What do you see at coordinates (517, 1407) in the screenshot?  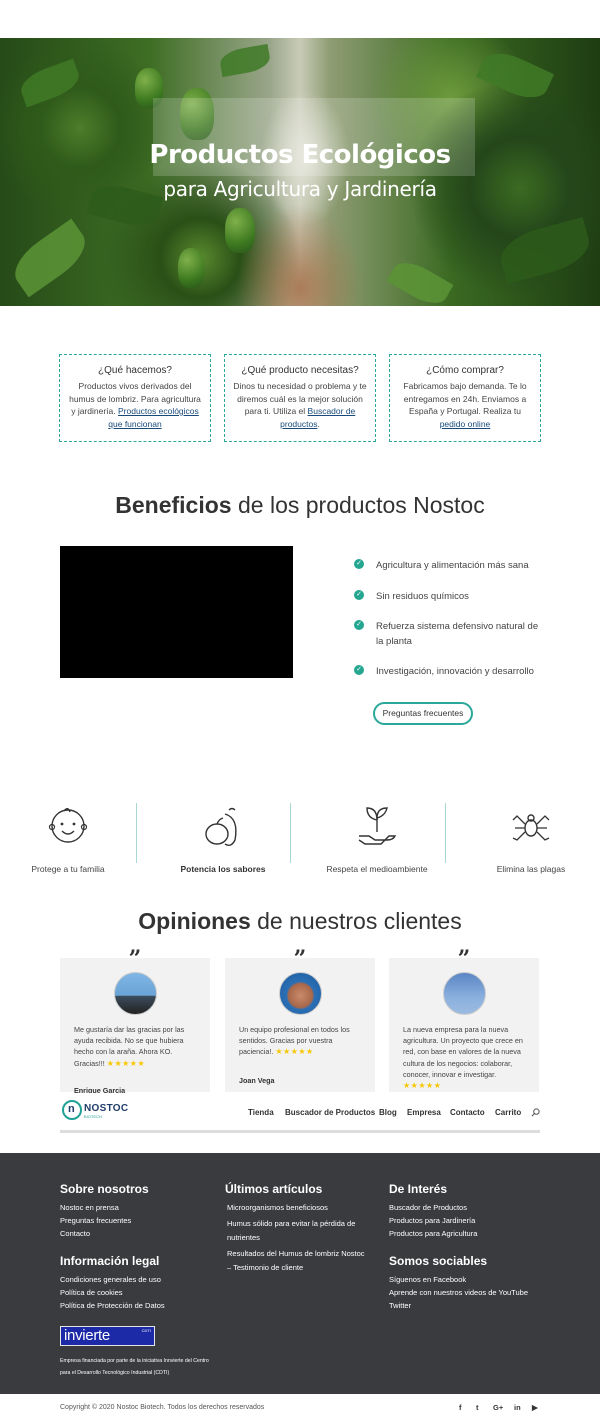 I see `linkedin-icon: in` at bounding box center [517, 1407].